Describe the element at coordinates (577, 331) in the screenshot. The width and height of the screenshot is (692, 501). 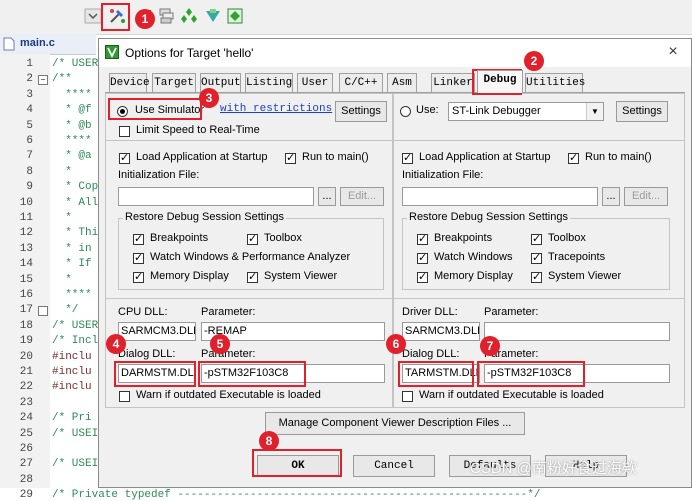
I see `driver-dll-param-input` at that location.